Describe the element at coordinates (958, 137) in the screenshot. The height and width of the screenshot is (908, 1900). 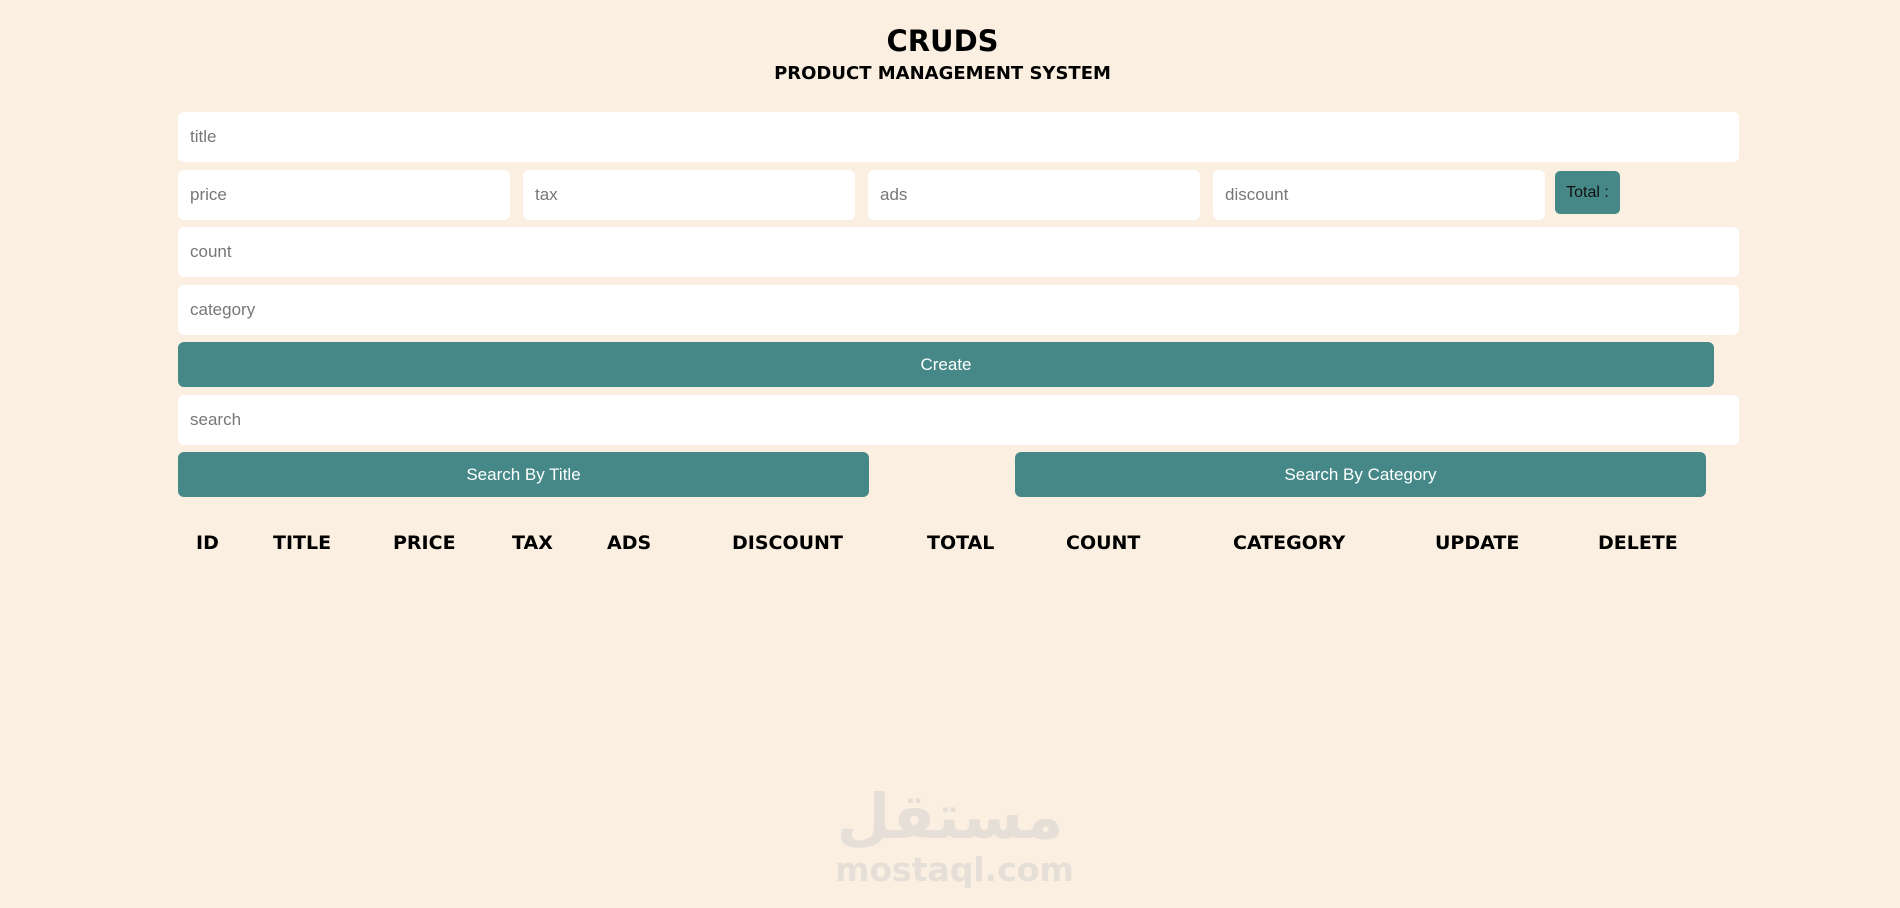
I see `title-input` at that location.